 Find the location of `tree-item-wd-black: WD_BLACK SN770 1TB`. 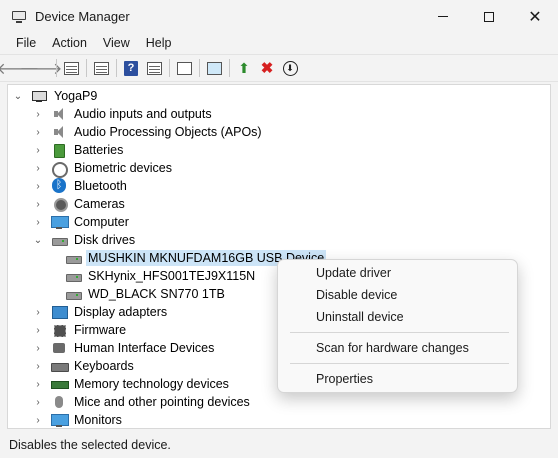

tree-item-wd-black: WD_BLACK SN770 1TB is located at coordinates (144, 294).